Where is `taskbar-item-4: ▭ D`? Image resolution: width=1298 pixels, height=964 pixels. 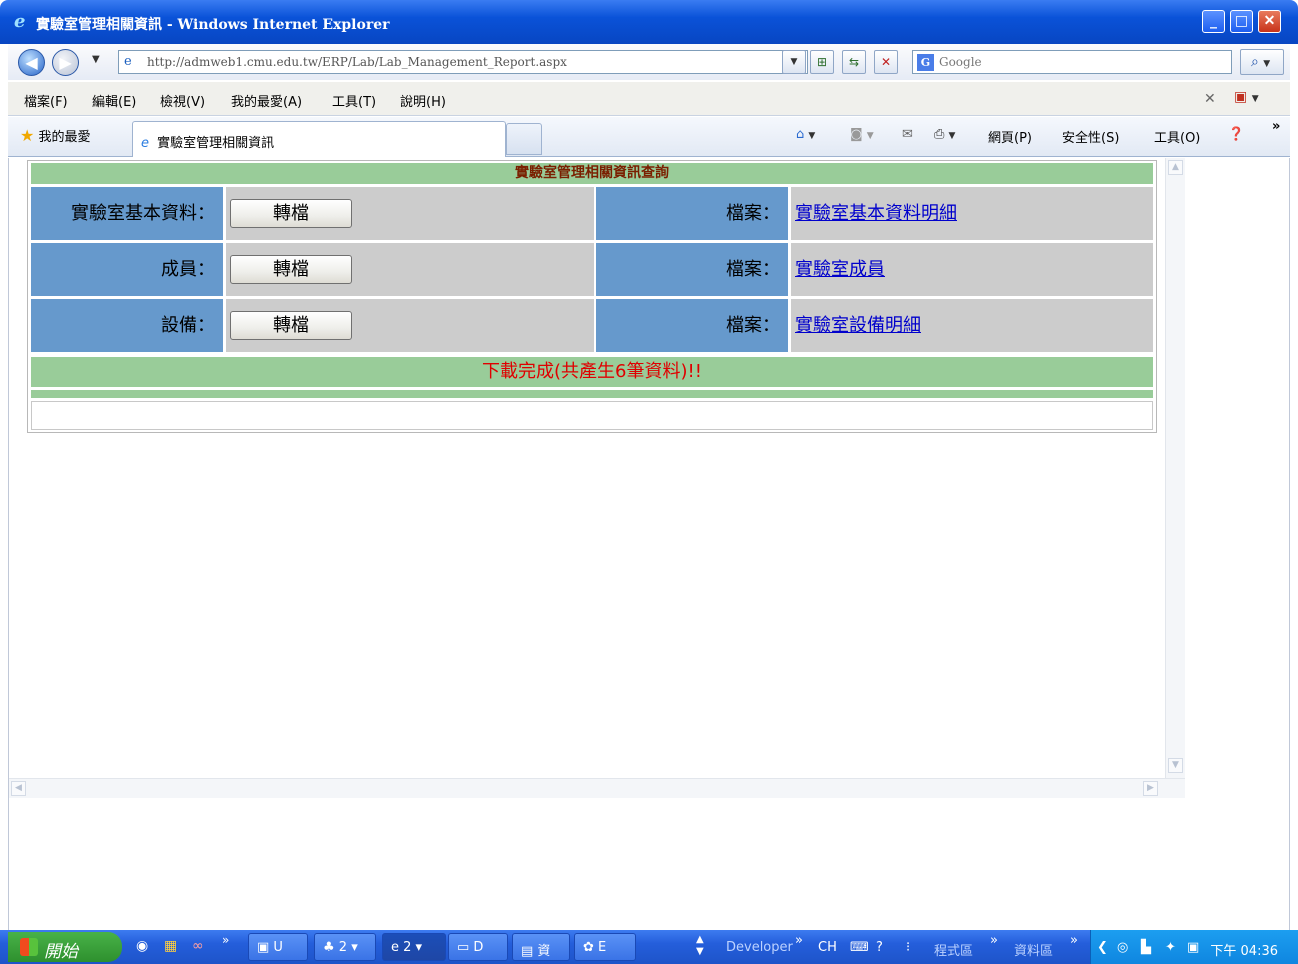 taskbar-item-4: ▭ D is located at coordinates (478, 947).